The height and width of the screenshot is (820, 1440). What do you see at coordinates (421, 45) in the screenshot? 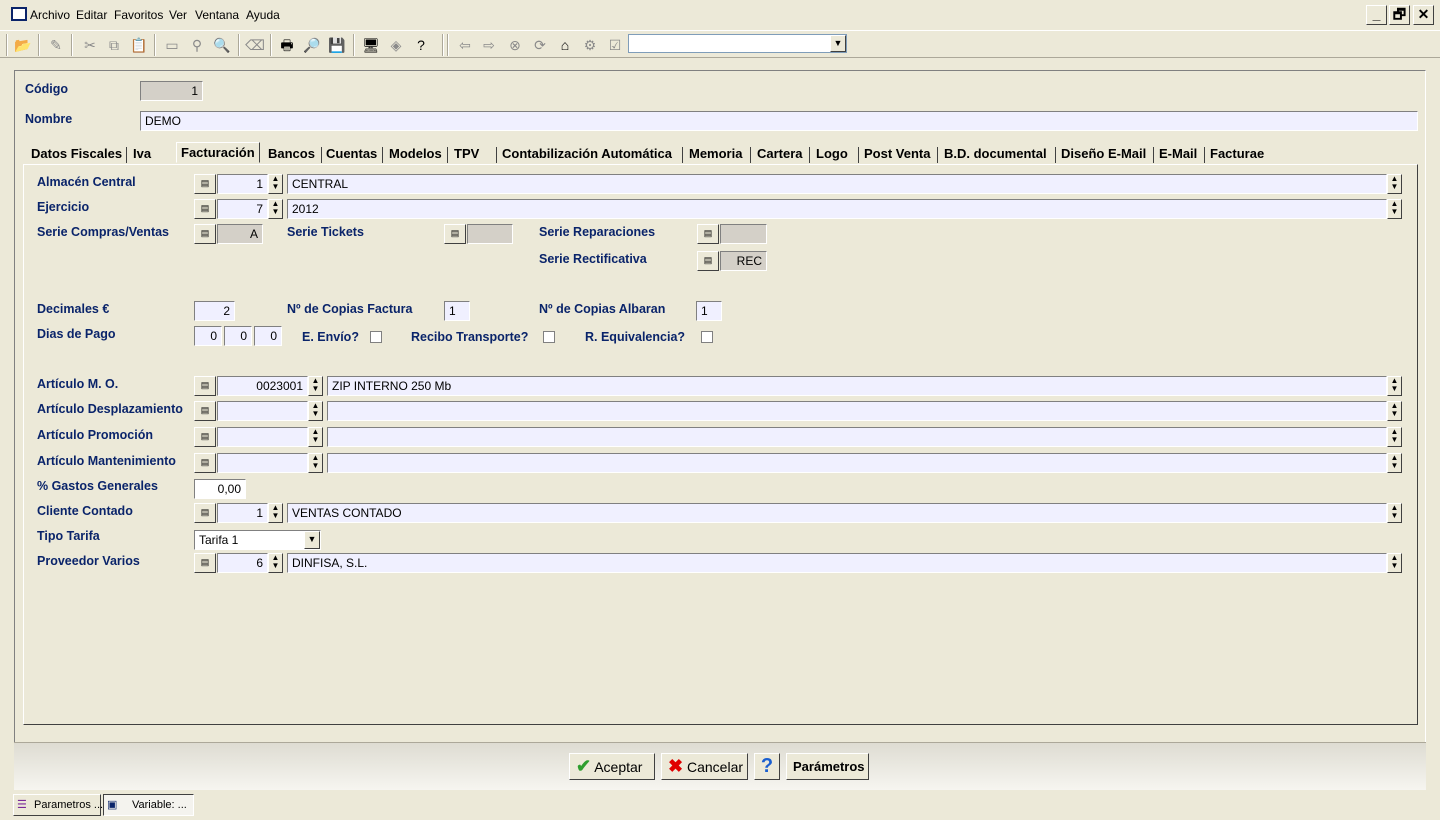
I see `help-icon: ?` at bounding box center [421, 45].